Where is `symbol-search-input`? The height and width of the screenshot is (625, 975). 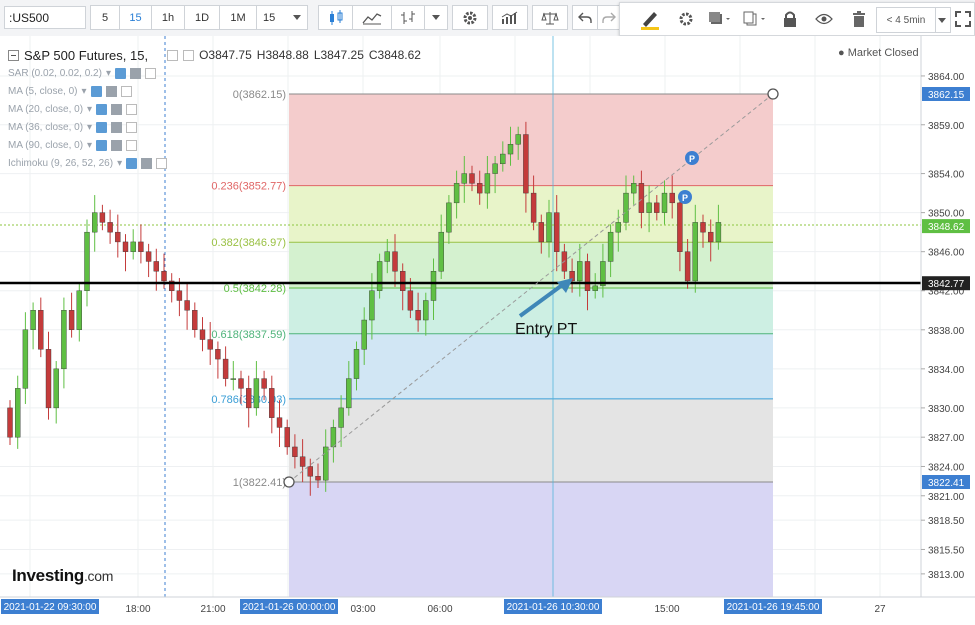
symbol-search-input is located at coordinates (45, 17).